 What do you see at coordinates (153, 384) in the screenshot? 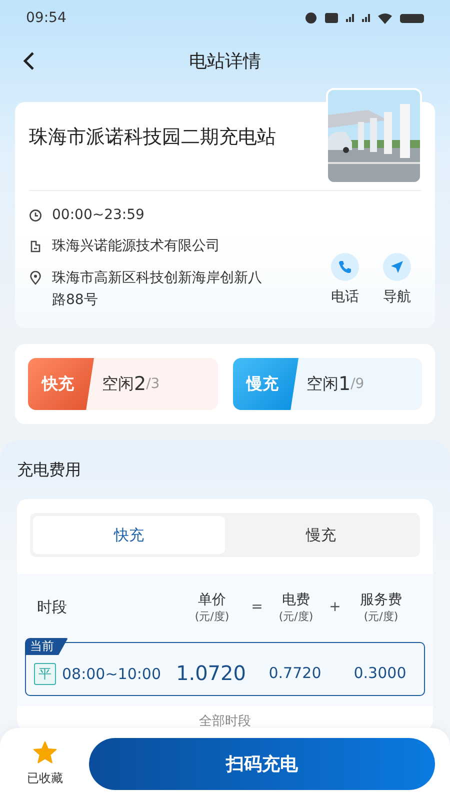
I see `total-count: /3` at bounding box center [153, 384].